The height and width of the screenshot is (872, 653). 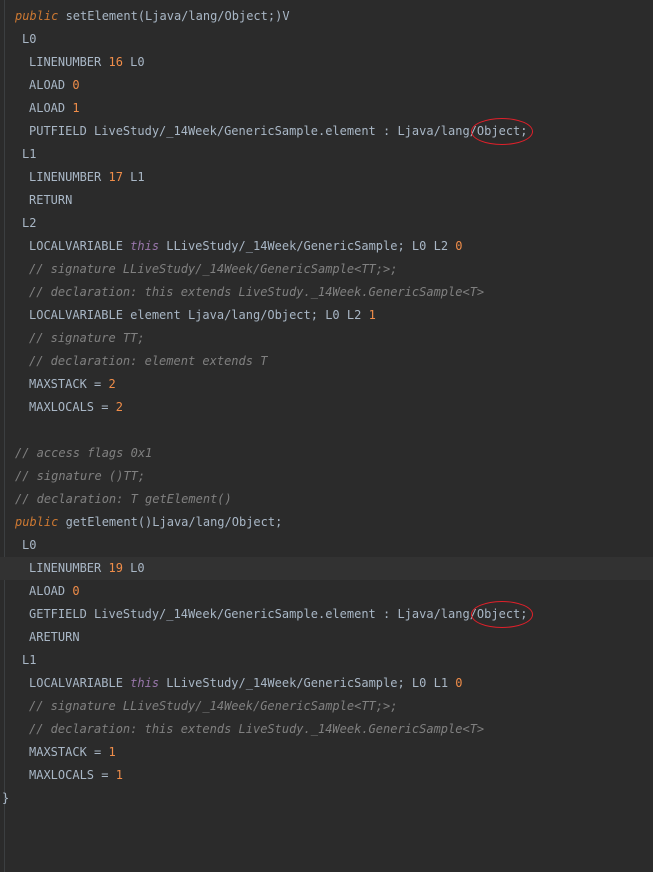 I want to click on code-comment: // declaration: T getElement(), so click(x=123, y=499).